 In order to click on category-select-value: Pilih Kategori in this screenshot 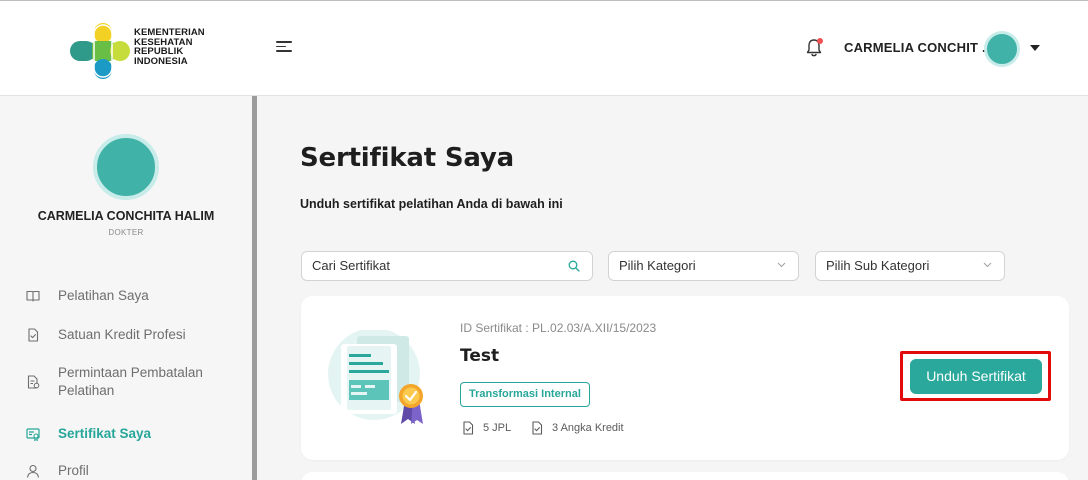, I will do `click(657, 265)`.